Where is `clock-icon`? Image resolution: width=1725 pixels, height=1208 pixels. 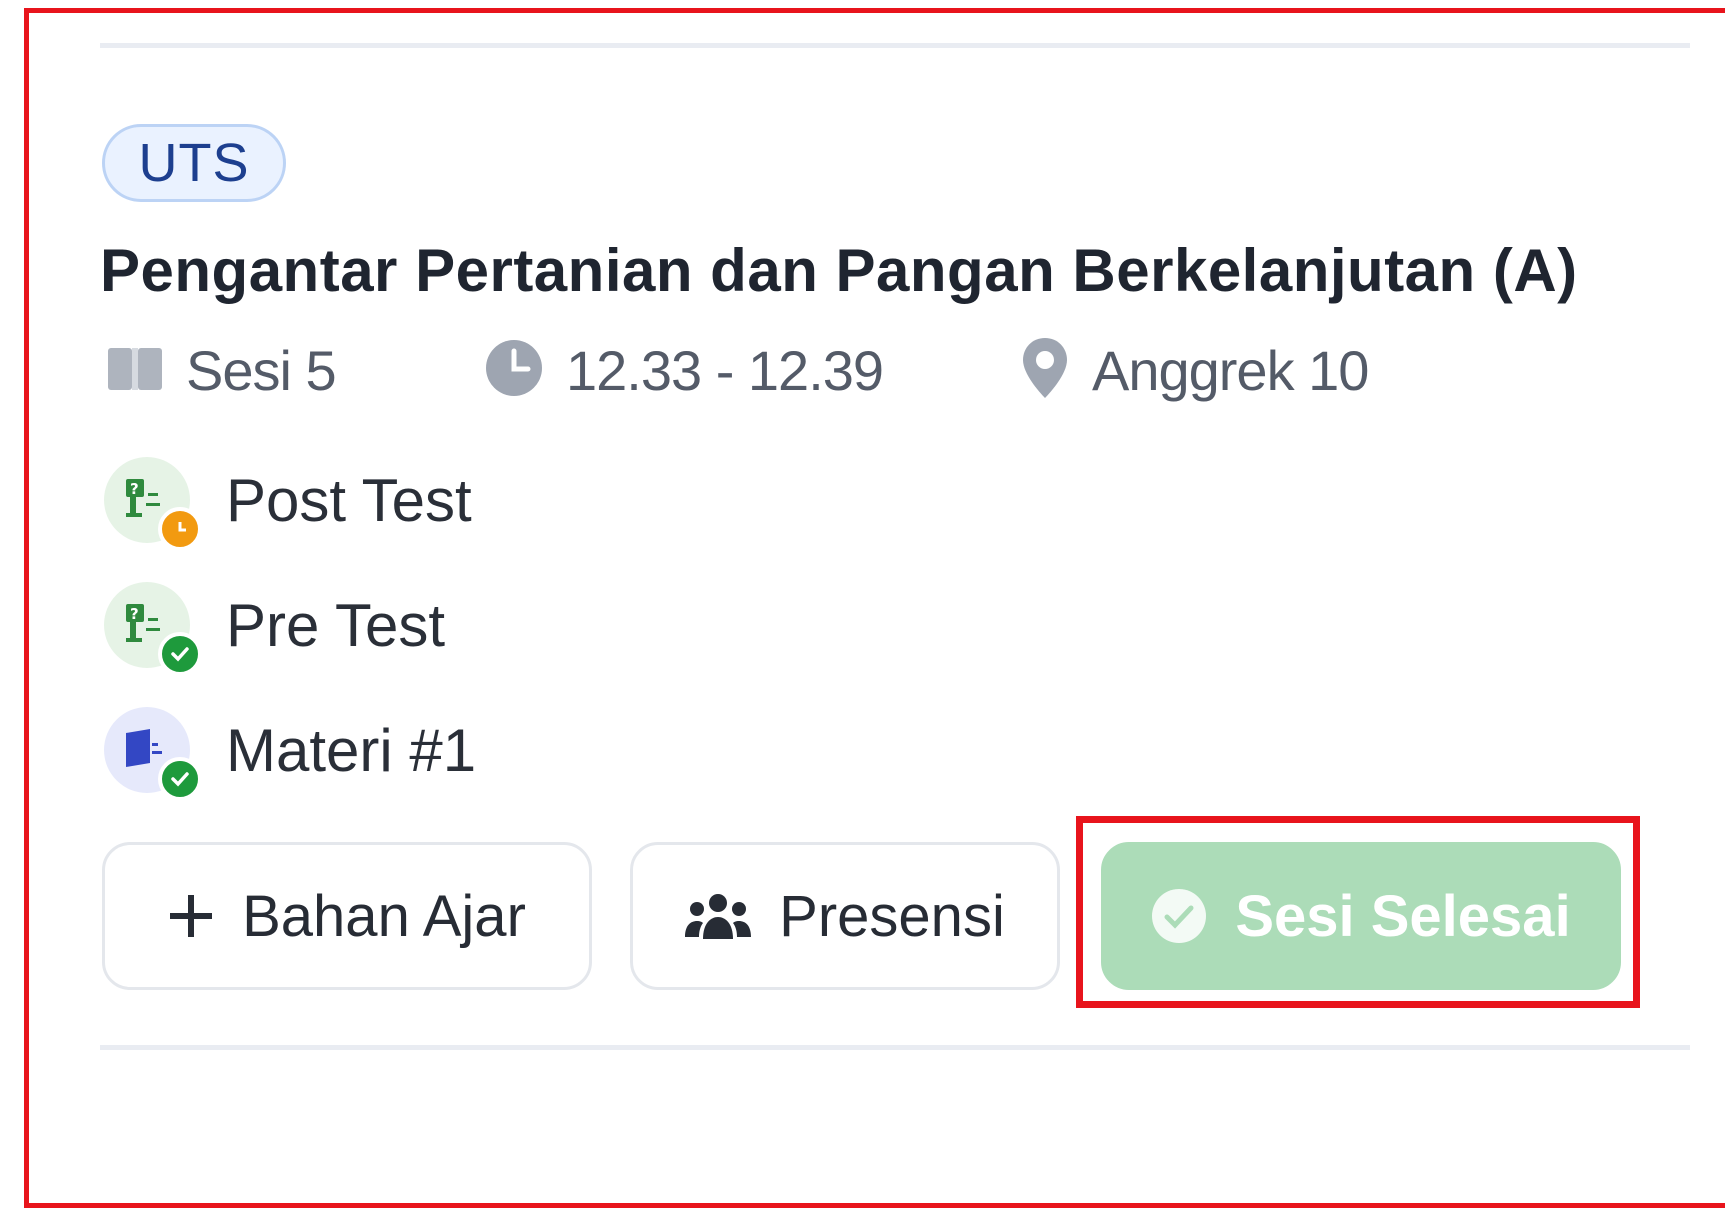
clock-icon is located at coordinates (514, 370).